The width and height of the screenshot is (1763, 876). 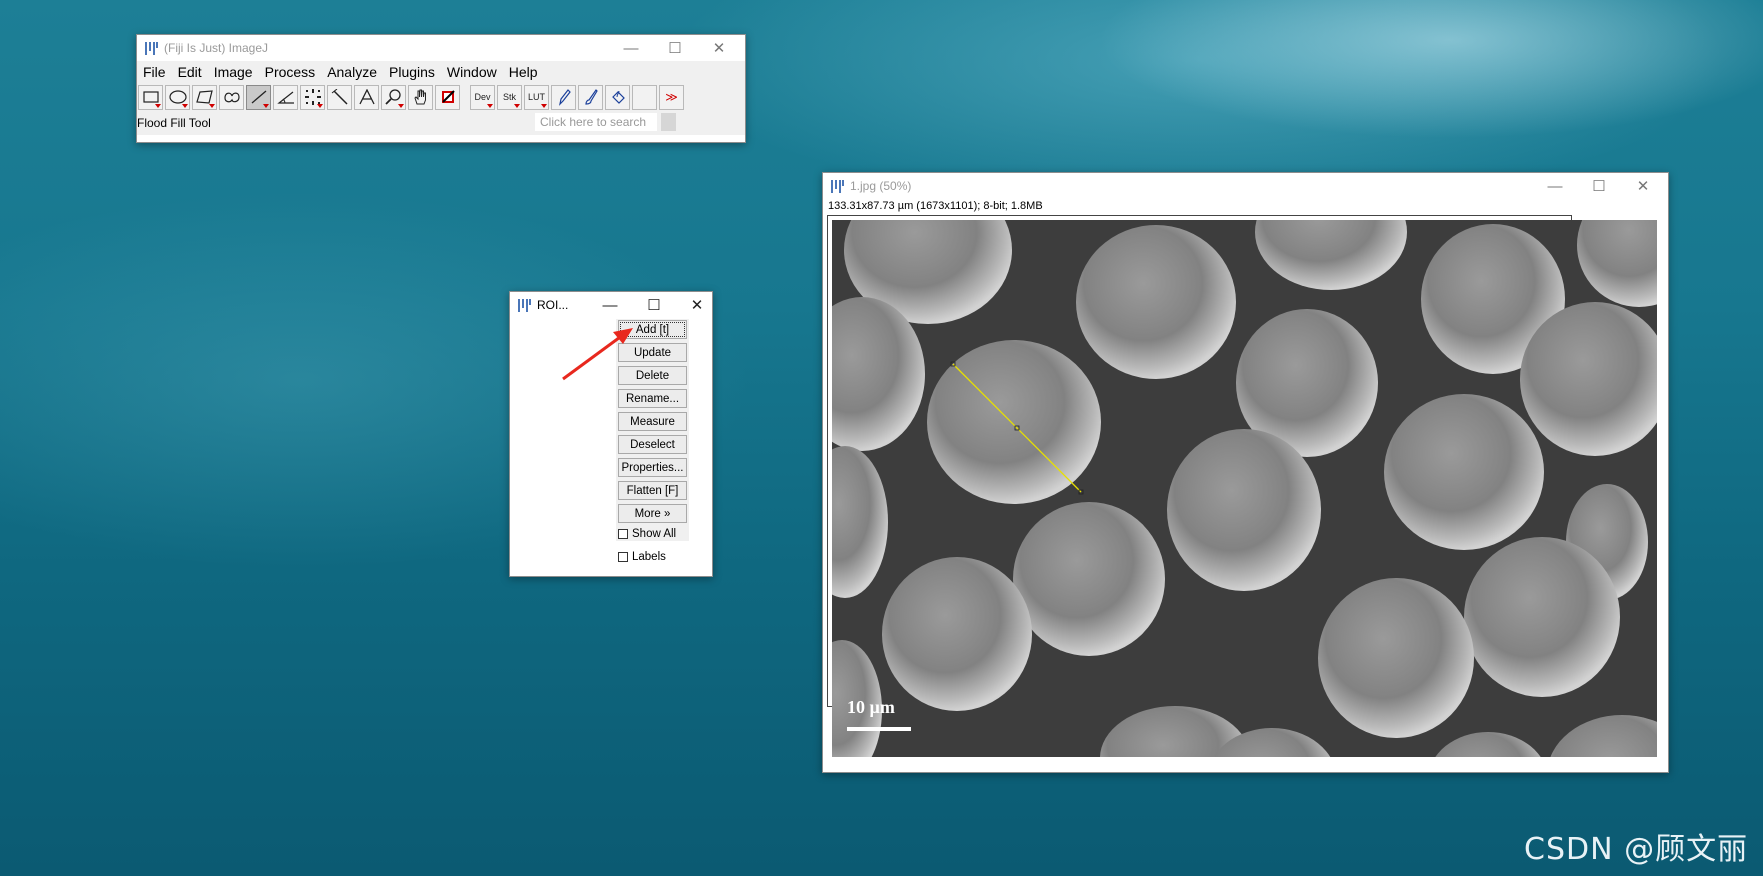 What do you see at coordinates (652, 490) in the screenshot?
I see `flatten-button: Flatten [F]` at bounding box center [652, 490].